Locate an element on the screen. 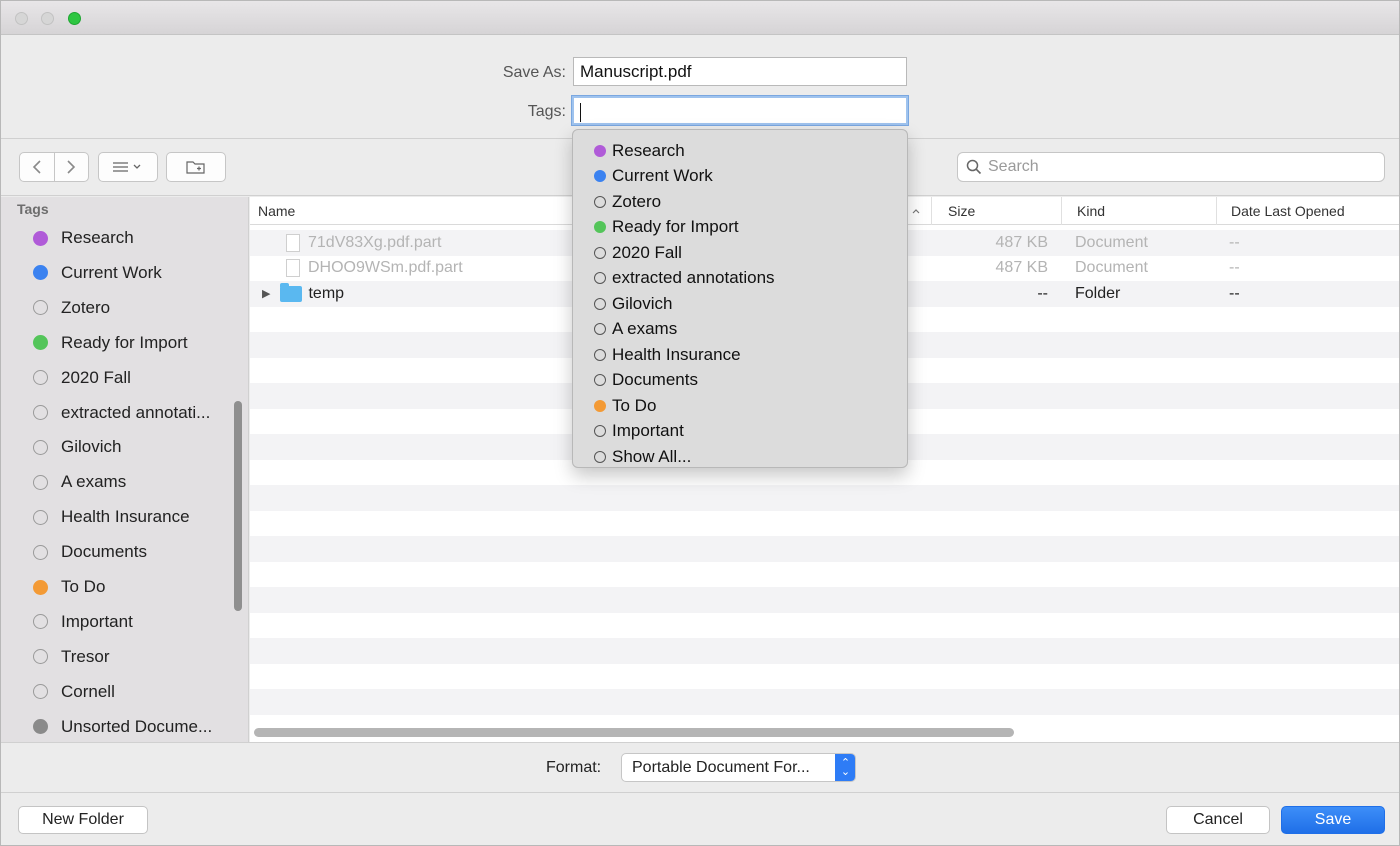 This screenshot has height=846, width=1400. sidebar-item-tag: Zotero is located at coordinates (118, 308).